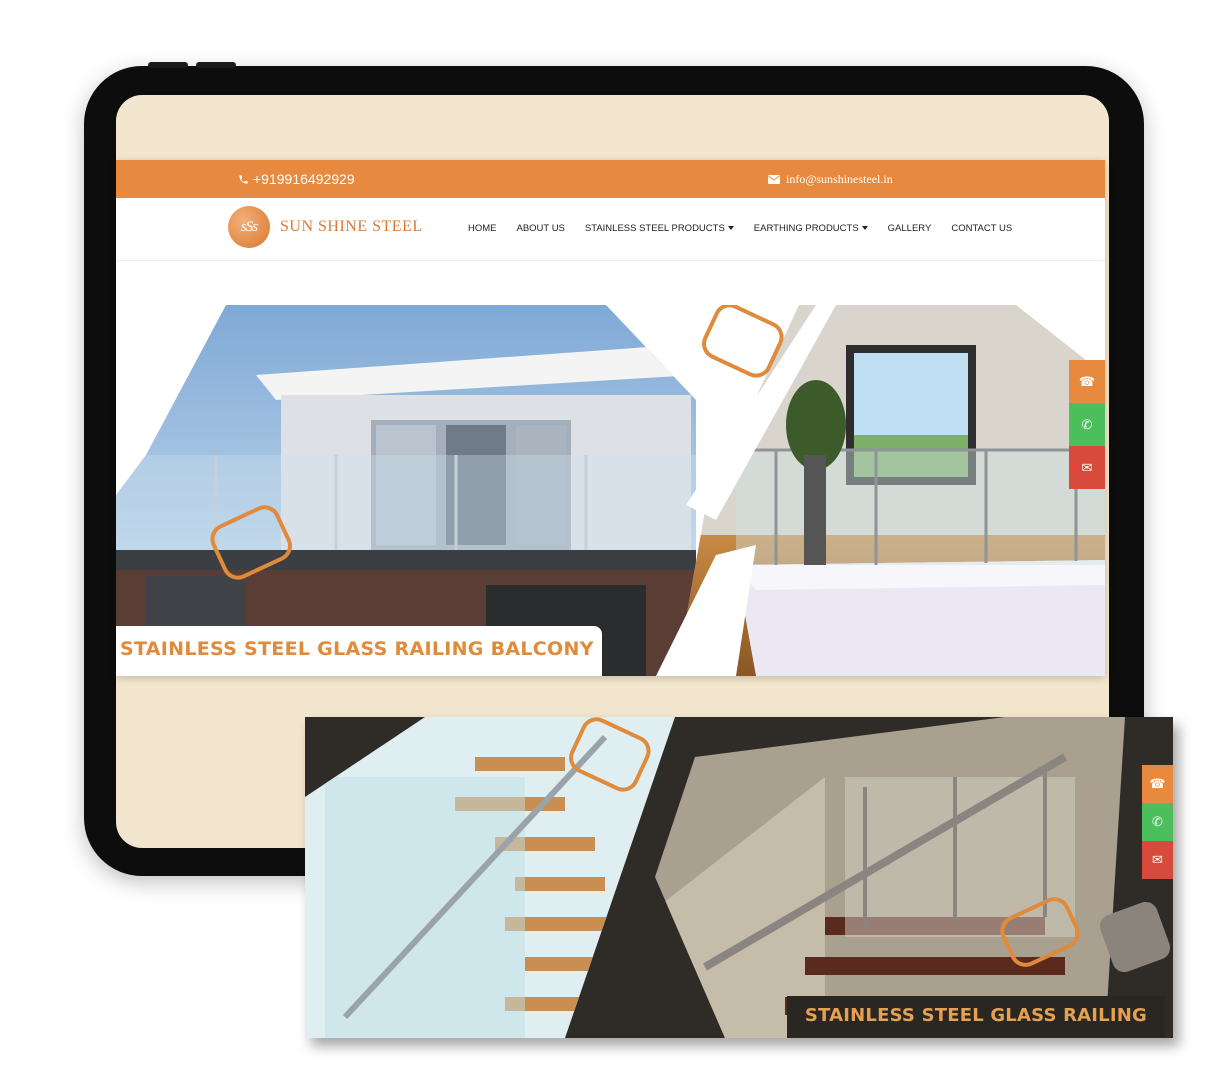 The width and height of the screenshot is (1205, 1081). I want to click on envelope-icon, so click(774, 179).